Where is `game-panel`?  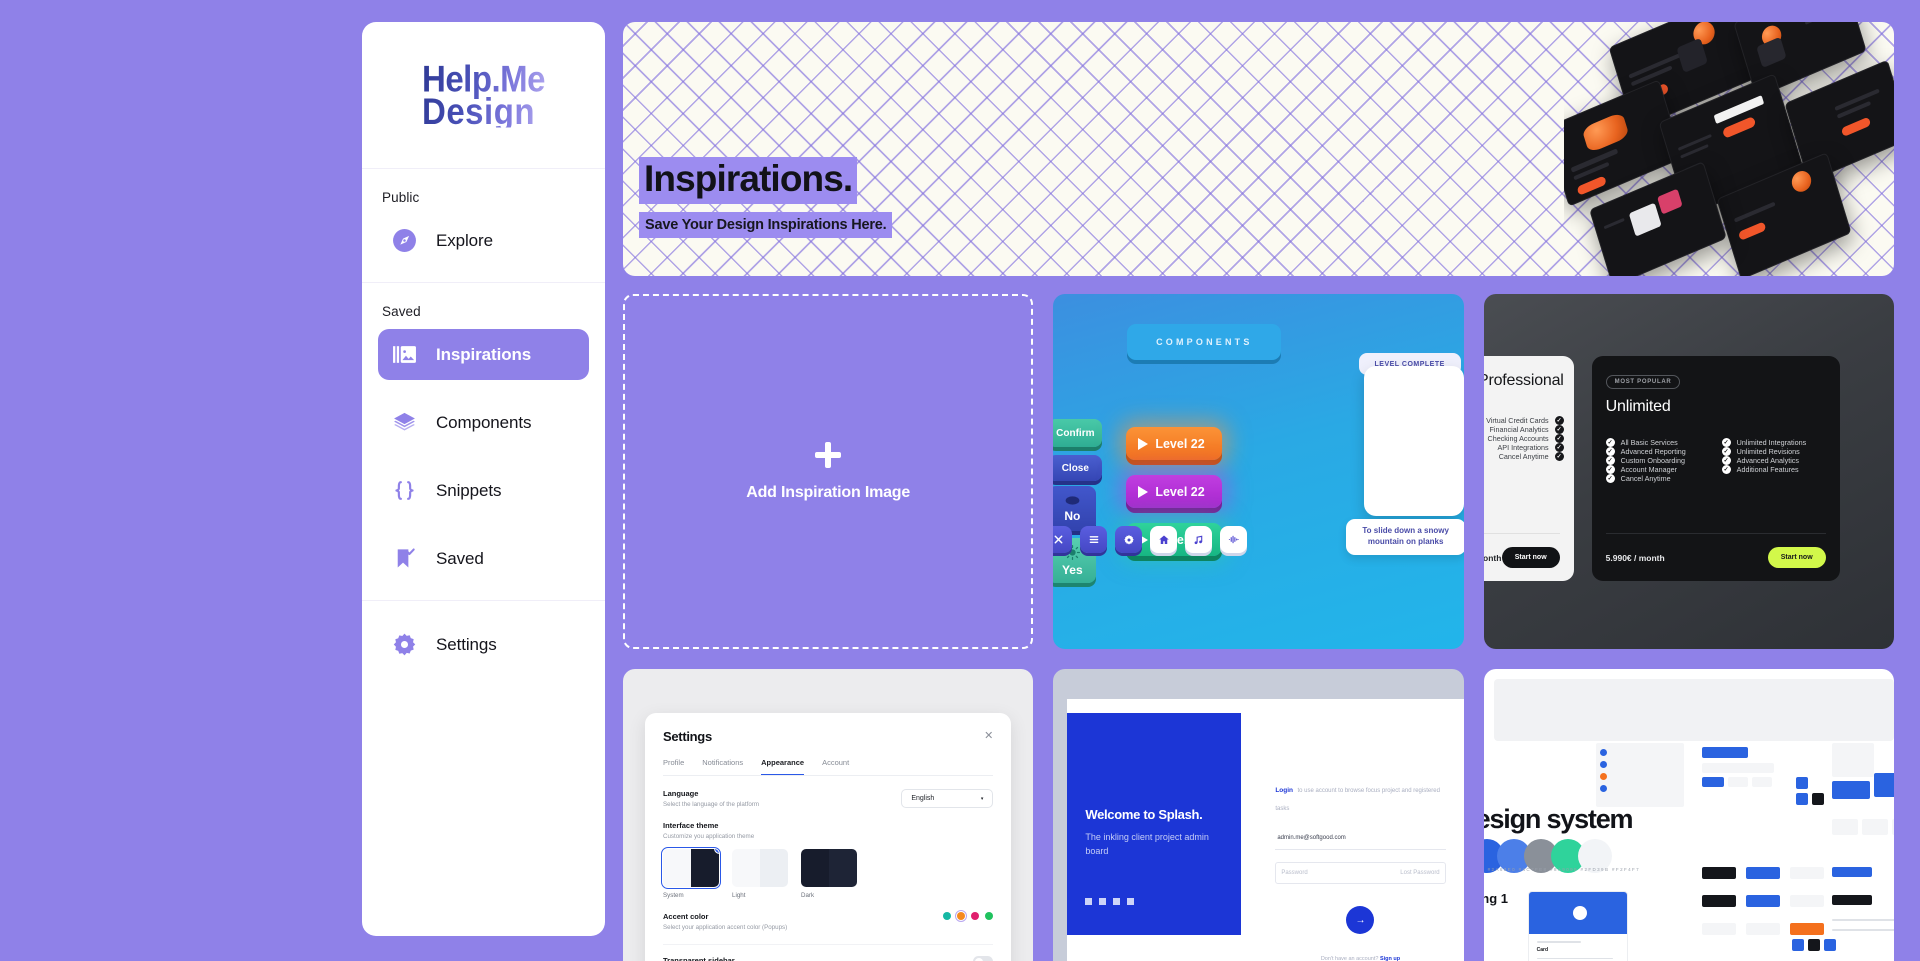
game-panel is located at coordinates (1413, 441).